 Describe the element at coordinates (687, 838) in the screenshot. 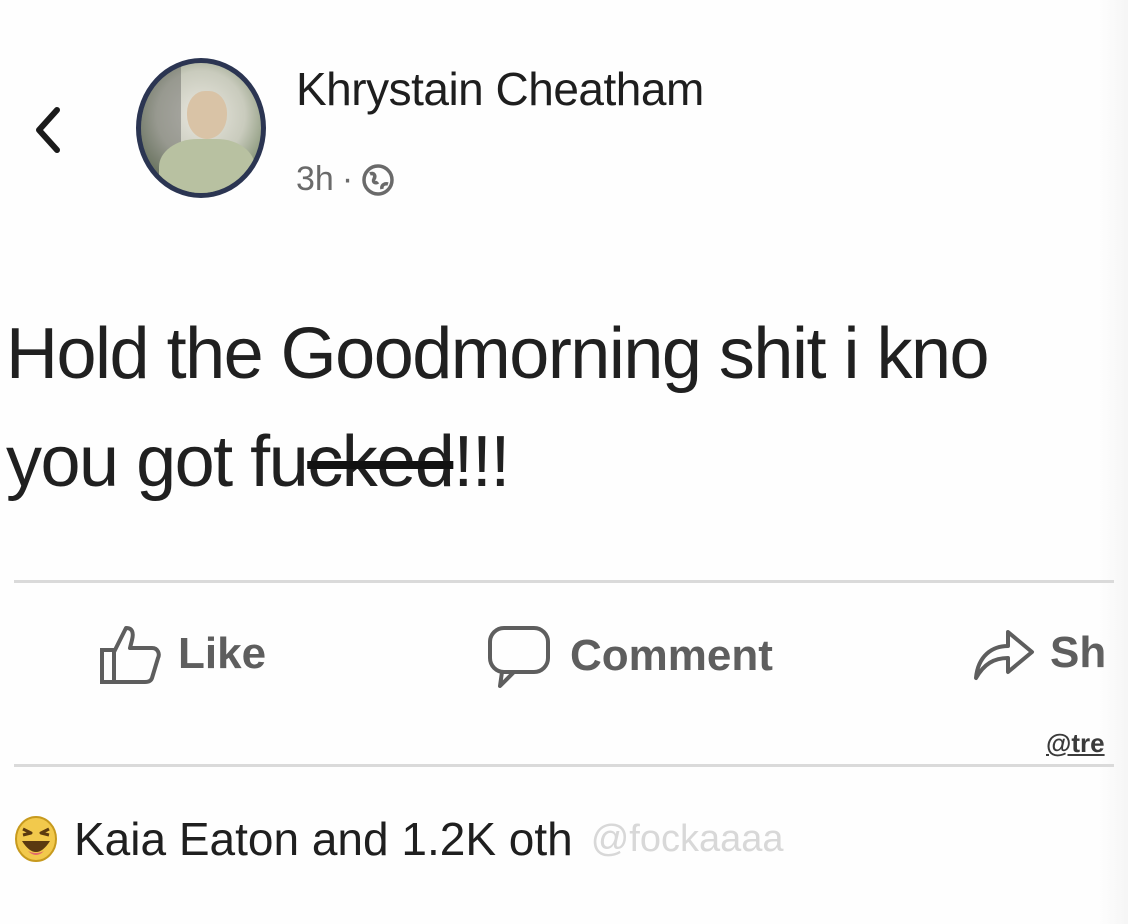

I see `faded-watermark: @fockaaaa` at that location.